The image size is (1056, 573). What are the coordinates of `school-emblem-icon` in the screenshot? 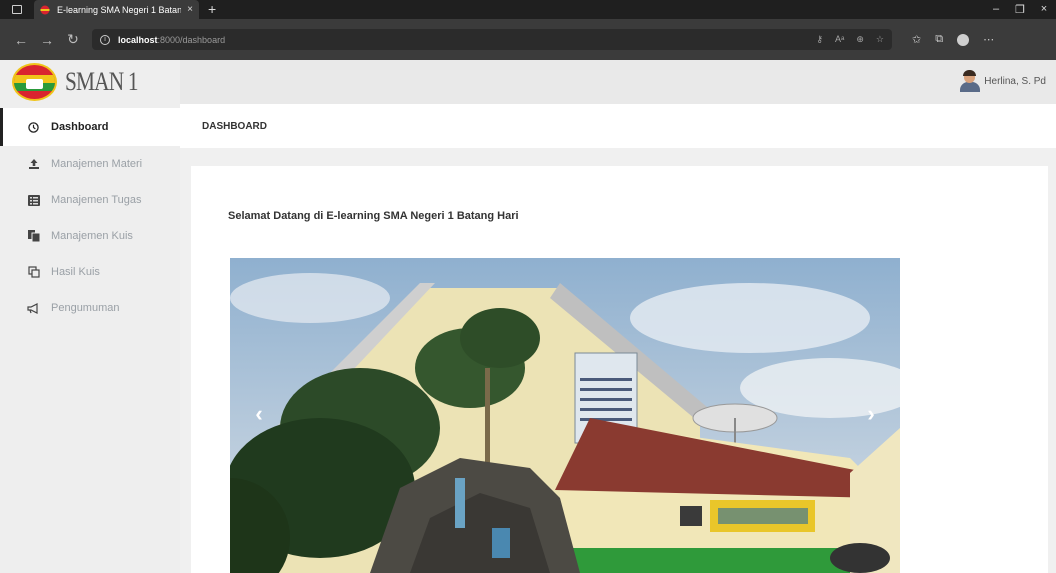 It's located at (34, 82).